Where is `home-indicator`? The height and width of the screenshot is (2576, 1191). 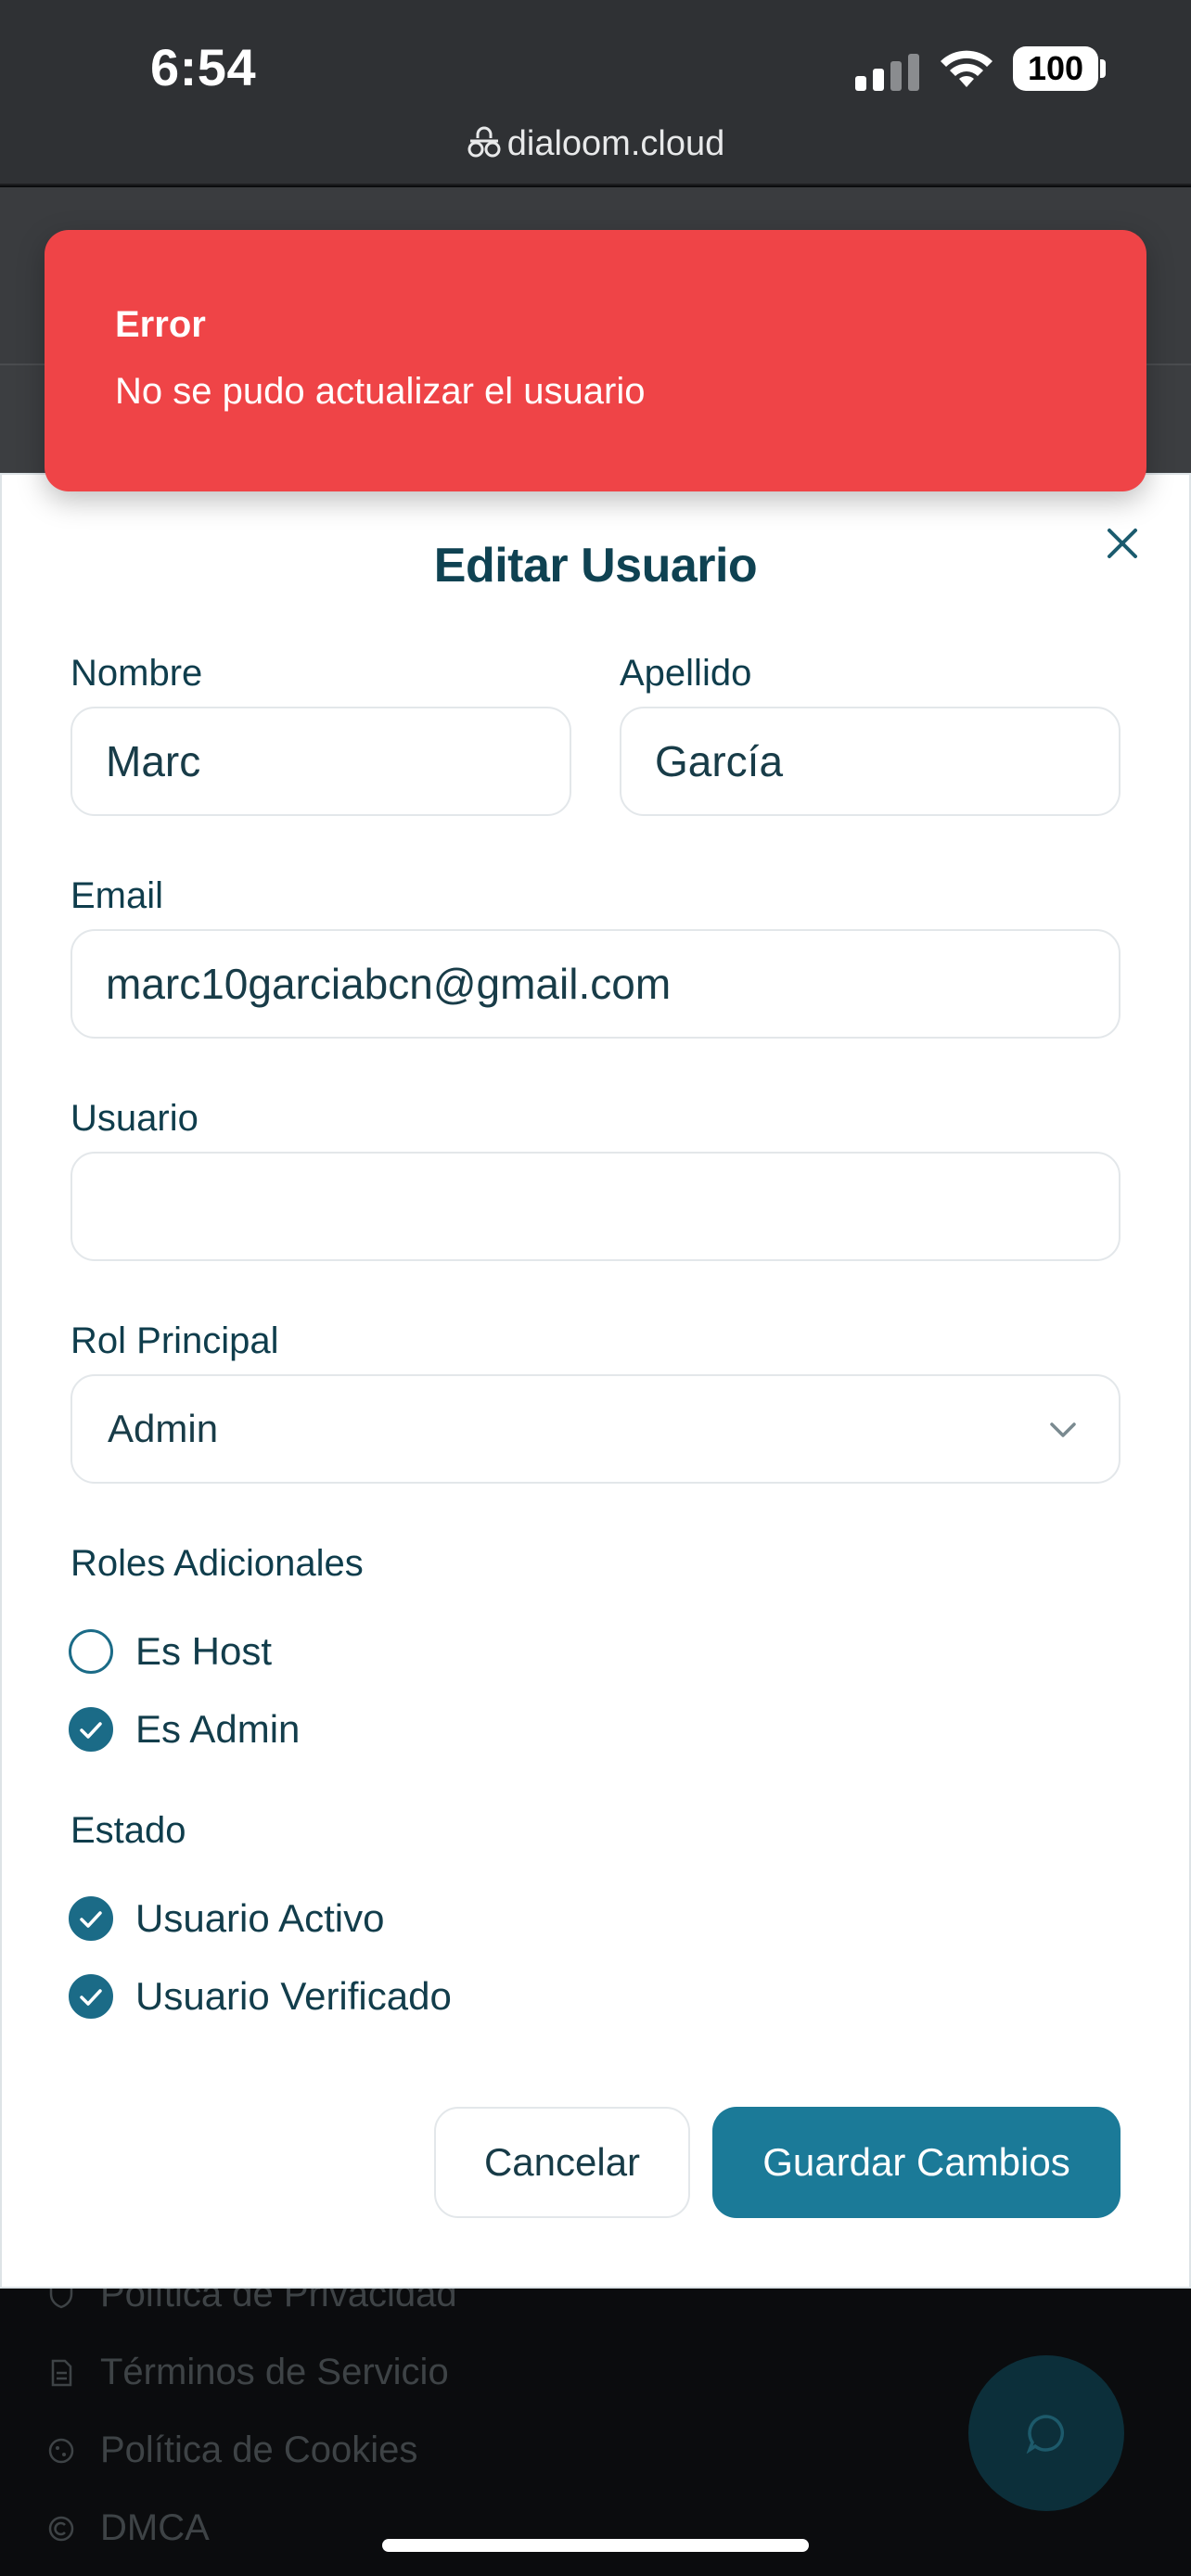 home-indicator is located at coordinates (595, 2545).